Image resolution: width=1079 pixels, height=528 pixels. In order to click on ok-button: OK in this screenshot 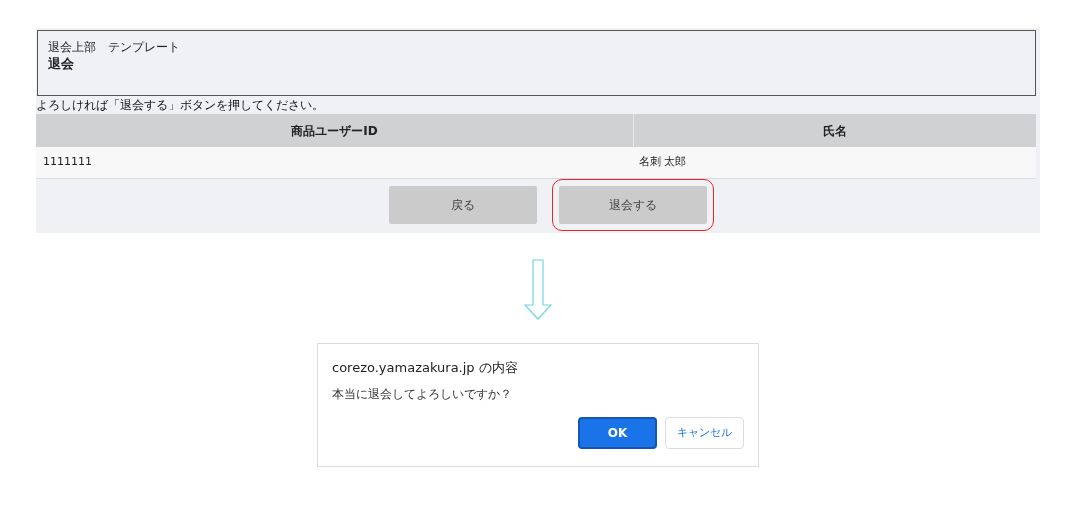, I will do `click(617, 433)`.